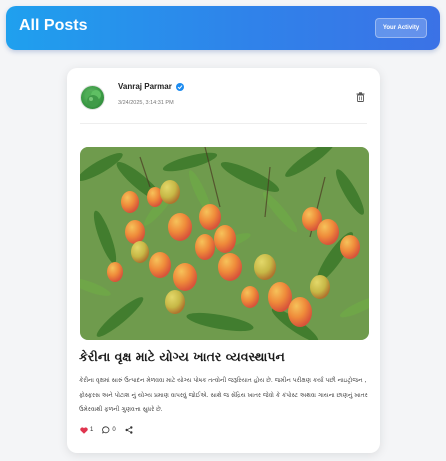 The height and width of the screenshot is (461, 446). Describe the element at coordinates (223, 123) in the screenshot. I see `header-divider` at that location.